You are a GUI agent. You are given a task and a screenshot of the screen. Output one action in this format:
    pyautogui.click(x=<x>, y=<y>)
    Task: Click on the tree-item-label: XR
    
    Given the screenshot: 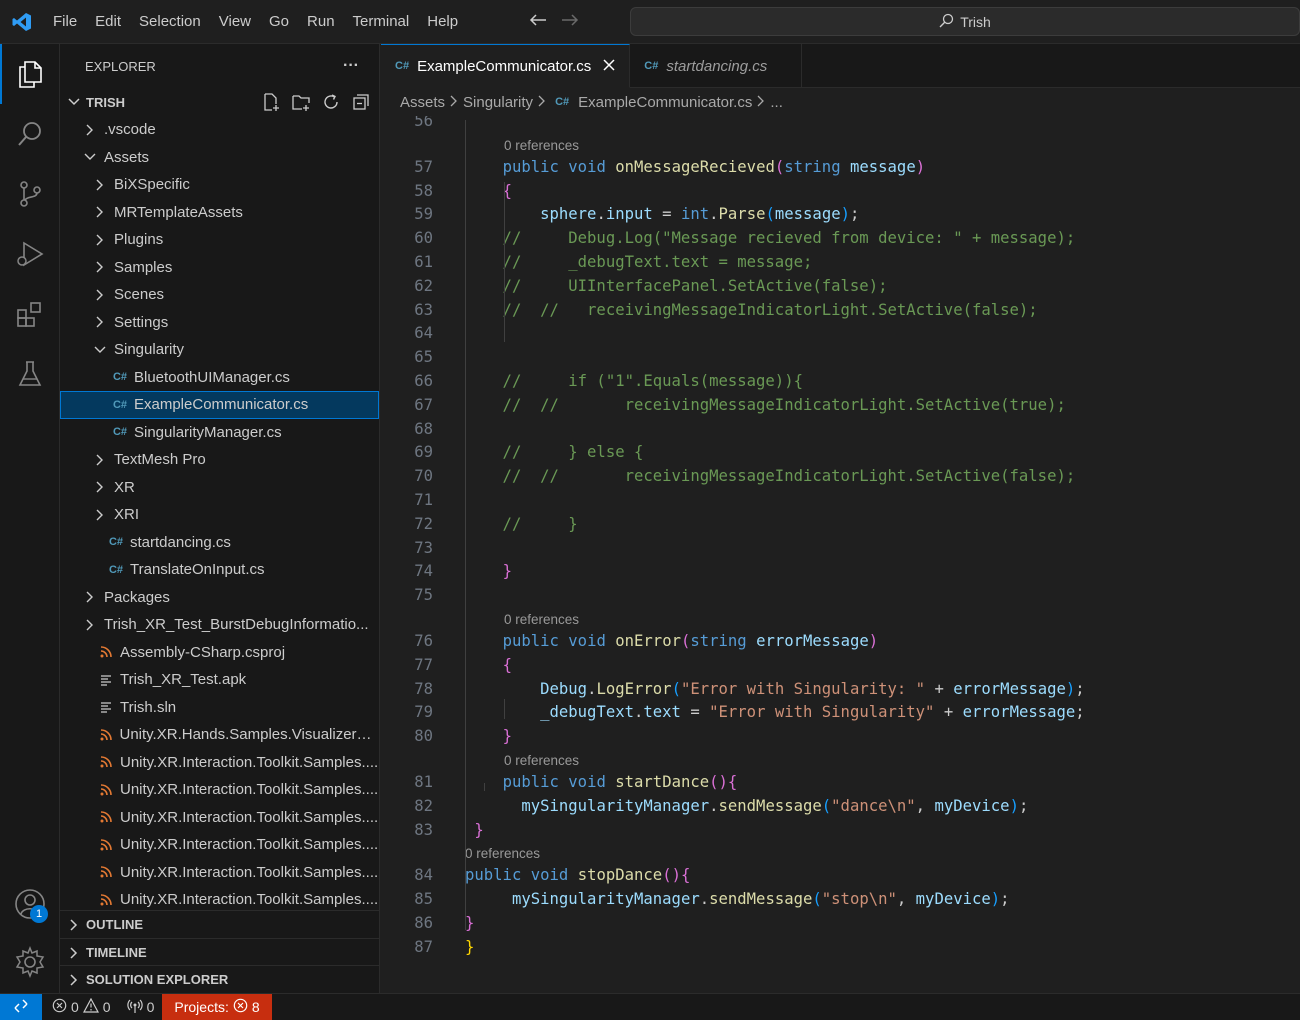 What is the action you would take?
    pyautogui.click(x=124, y=487)
    